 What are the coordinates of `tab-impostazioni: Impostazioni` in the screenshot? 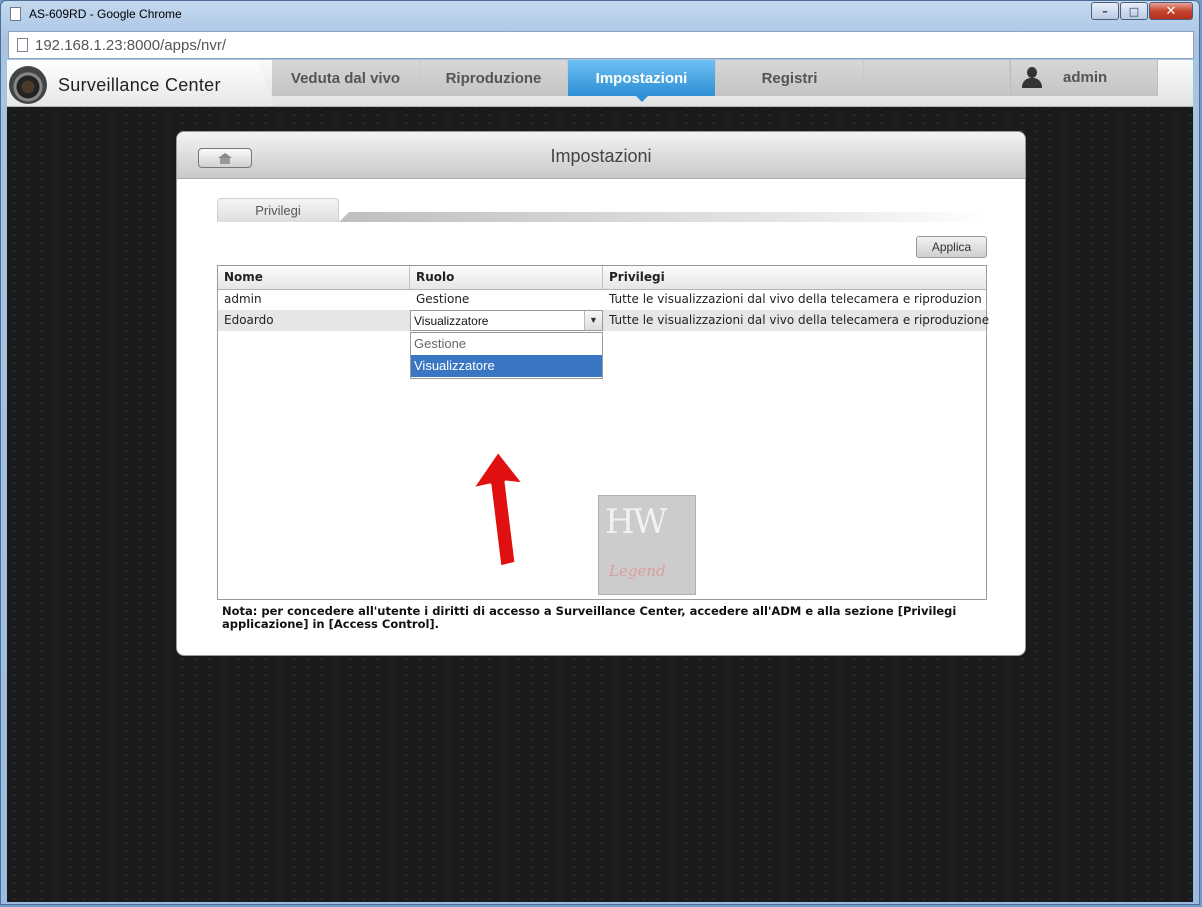 It's located at (642, 81).